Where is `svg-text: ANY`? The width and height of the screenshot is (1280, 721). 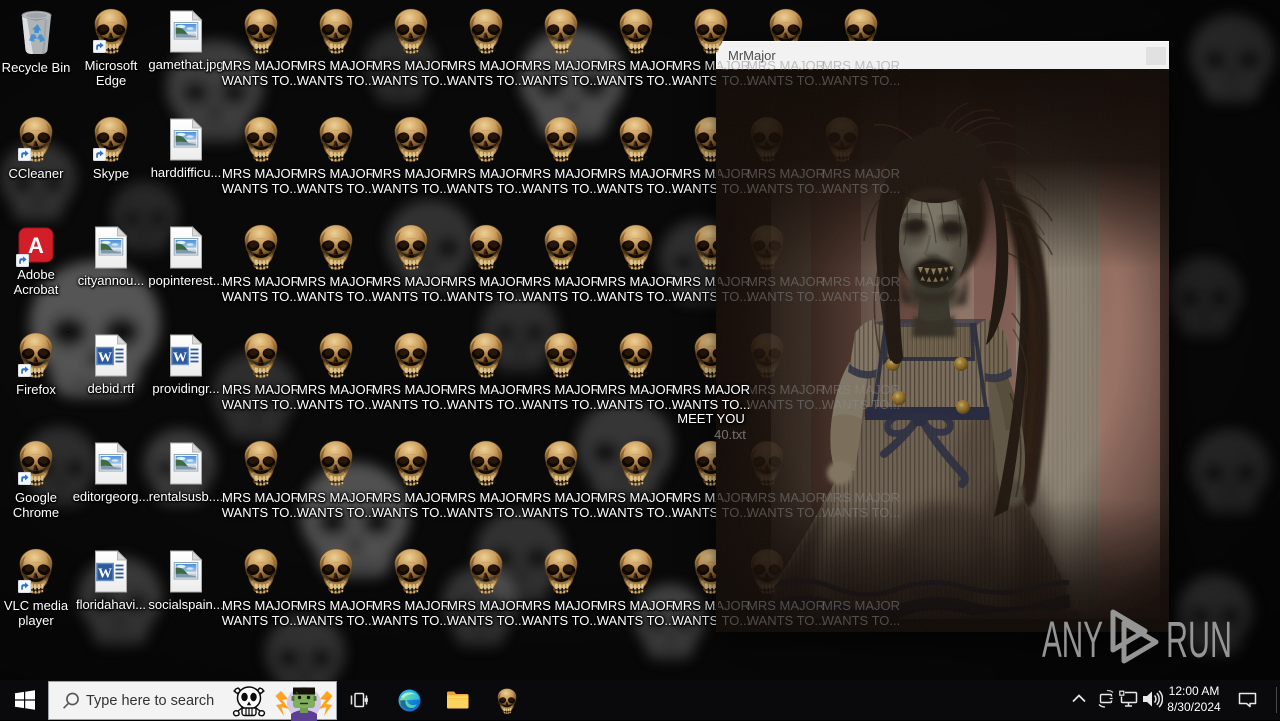 svg-text: ANY is located at coordinates (1072, 639).